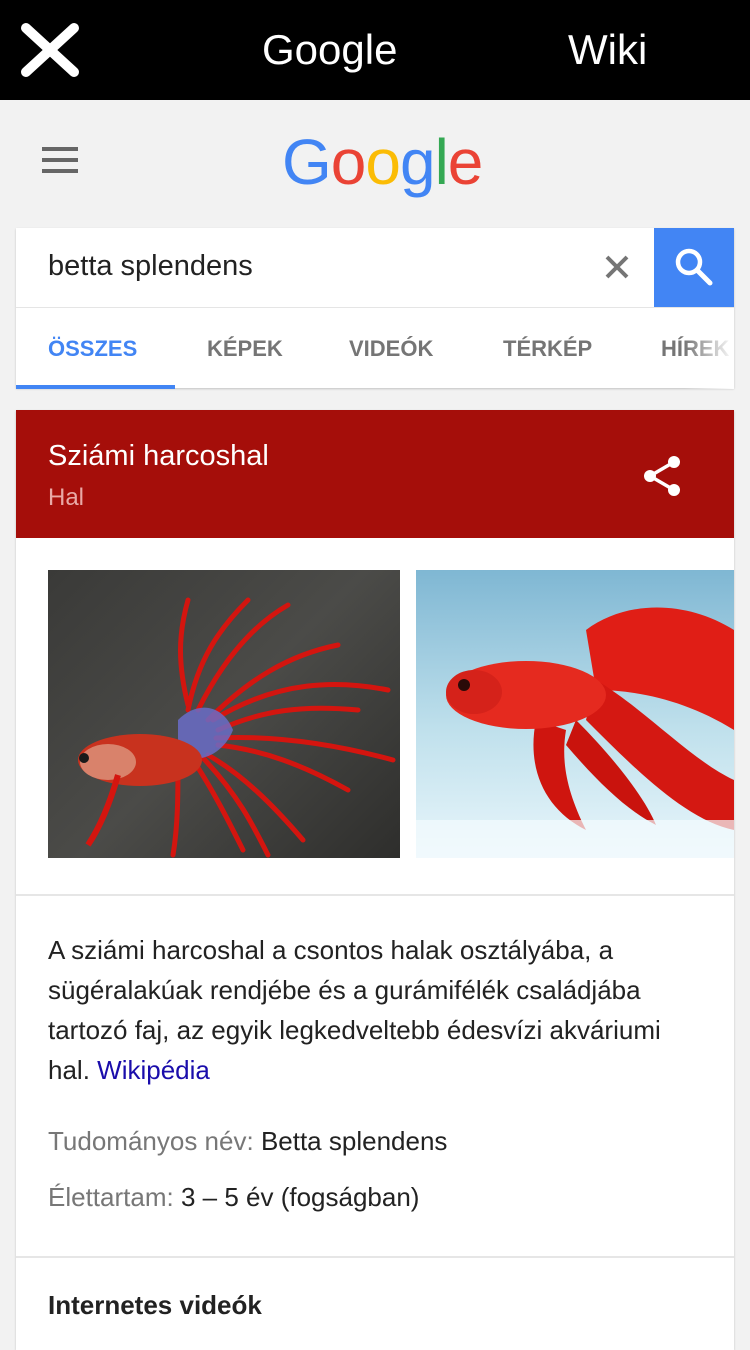 The image size is (750, 1350). I want to click on fact-value: 3 – 5 év (fogságban), so click(300, 1197).